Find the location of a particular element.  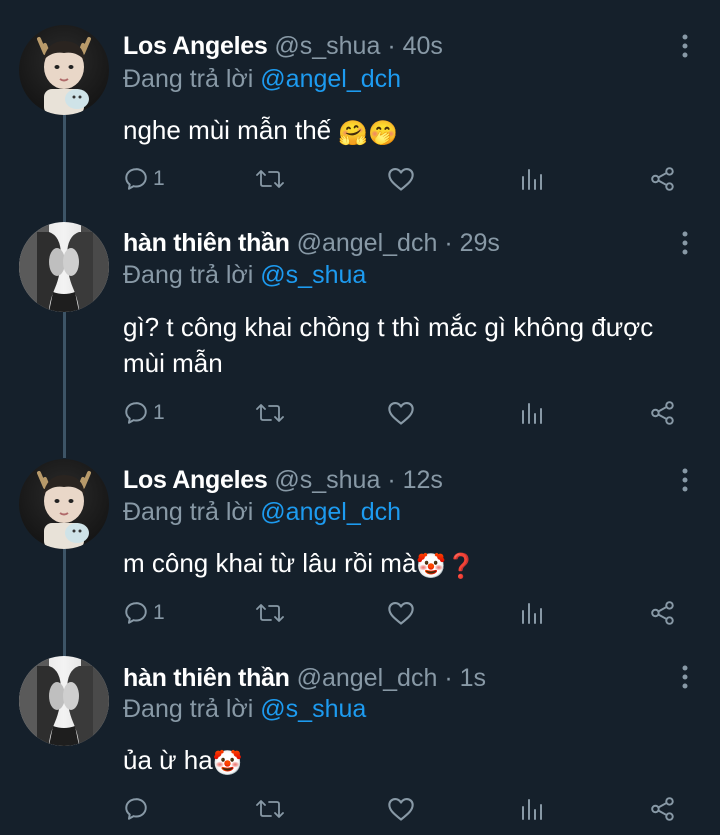

action-bar is located at coordinates (360, 809).